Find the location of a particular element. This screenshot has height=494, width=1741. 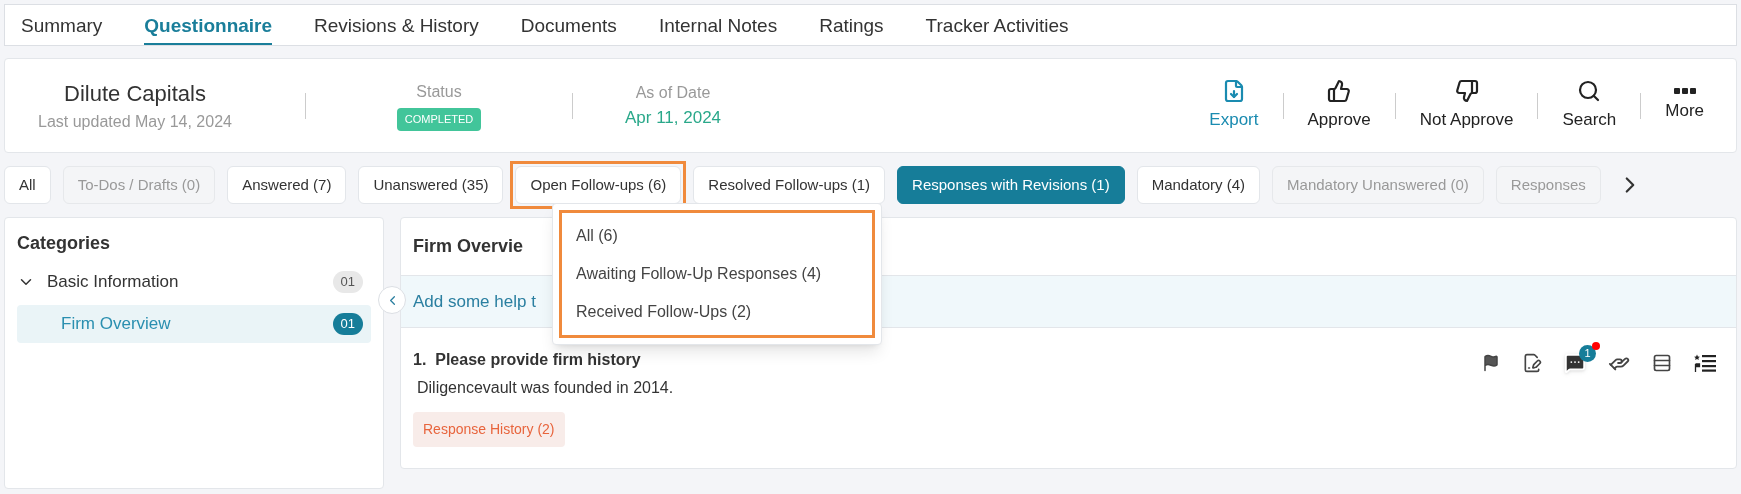

comment-icon is located at coordinates (1575, 363).